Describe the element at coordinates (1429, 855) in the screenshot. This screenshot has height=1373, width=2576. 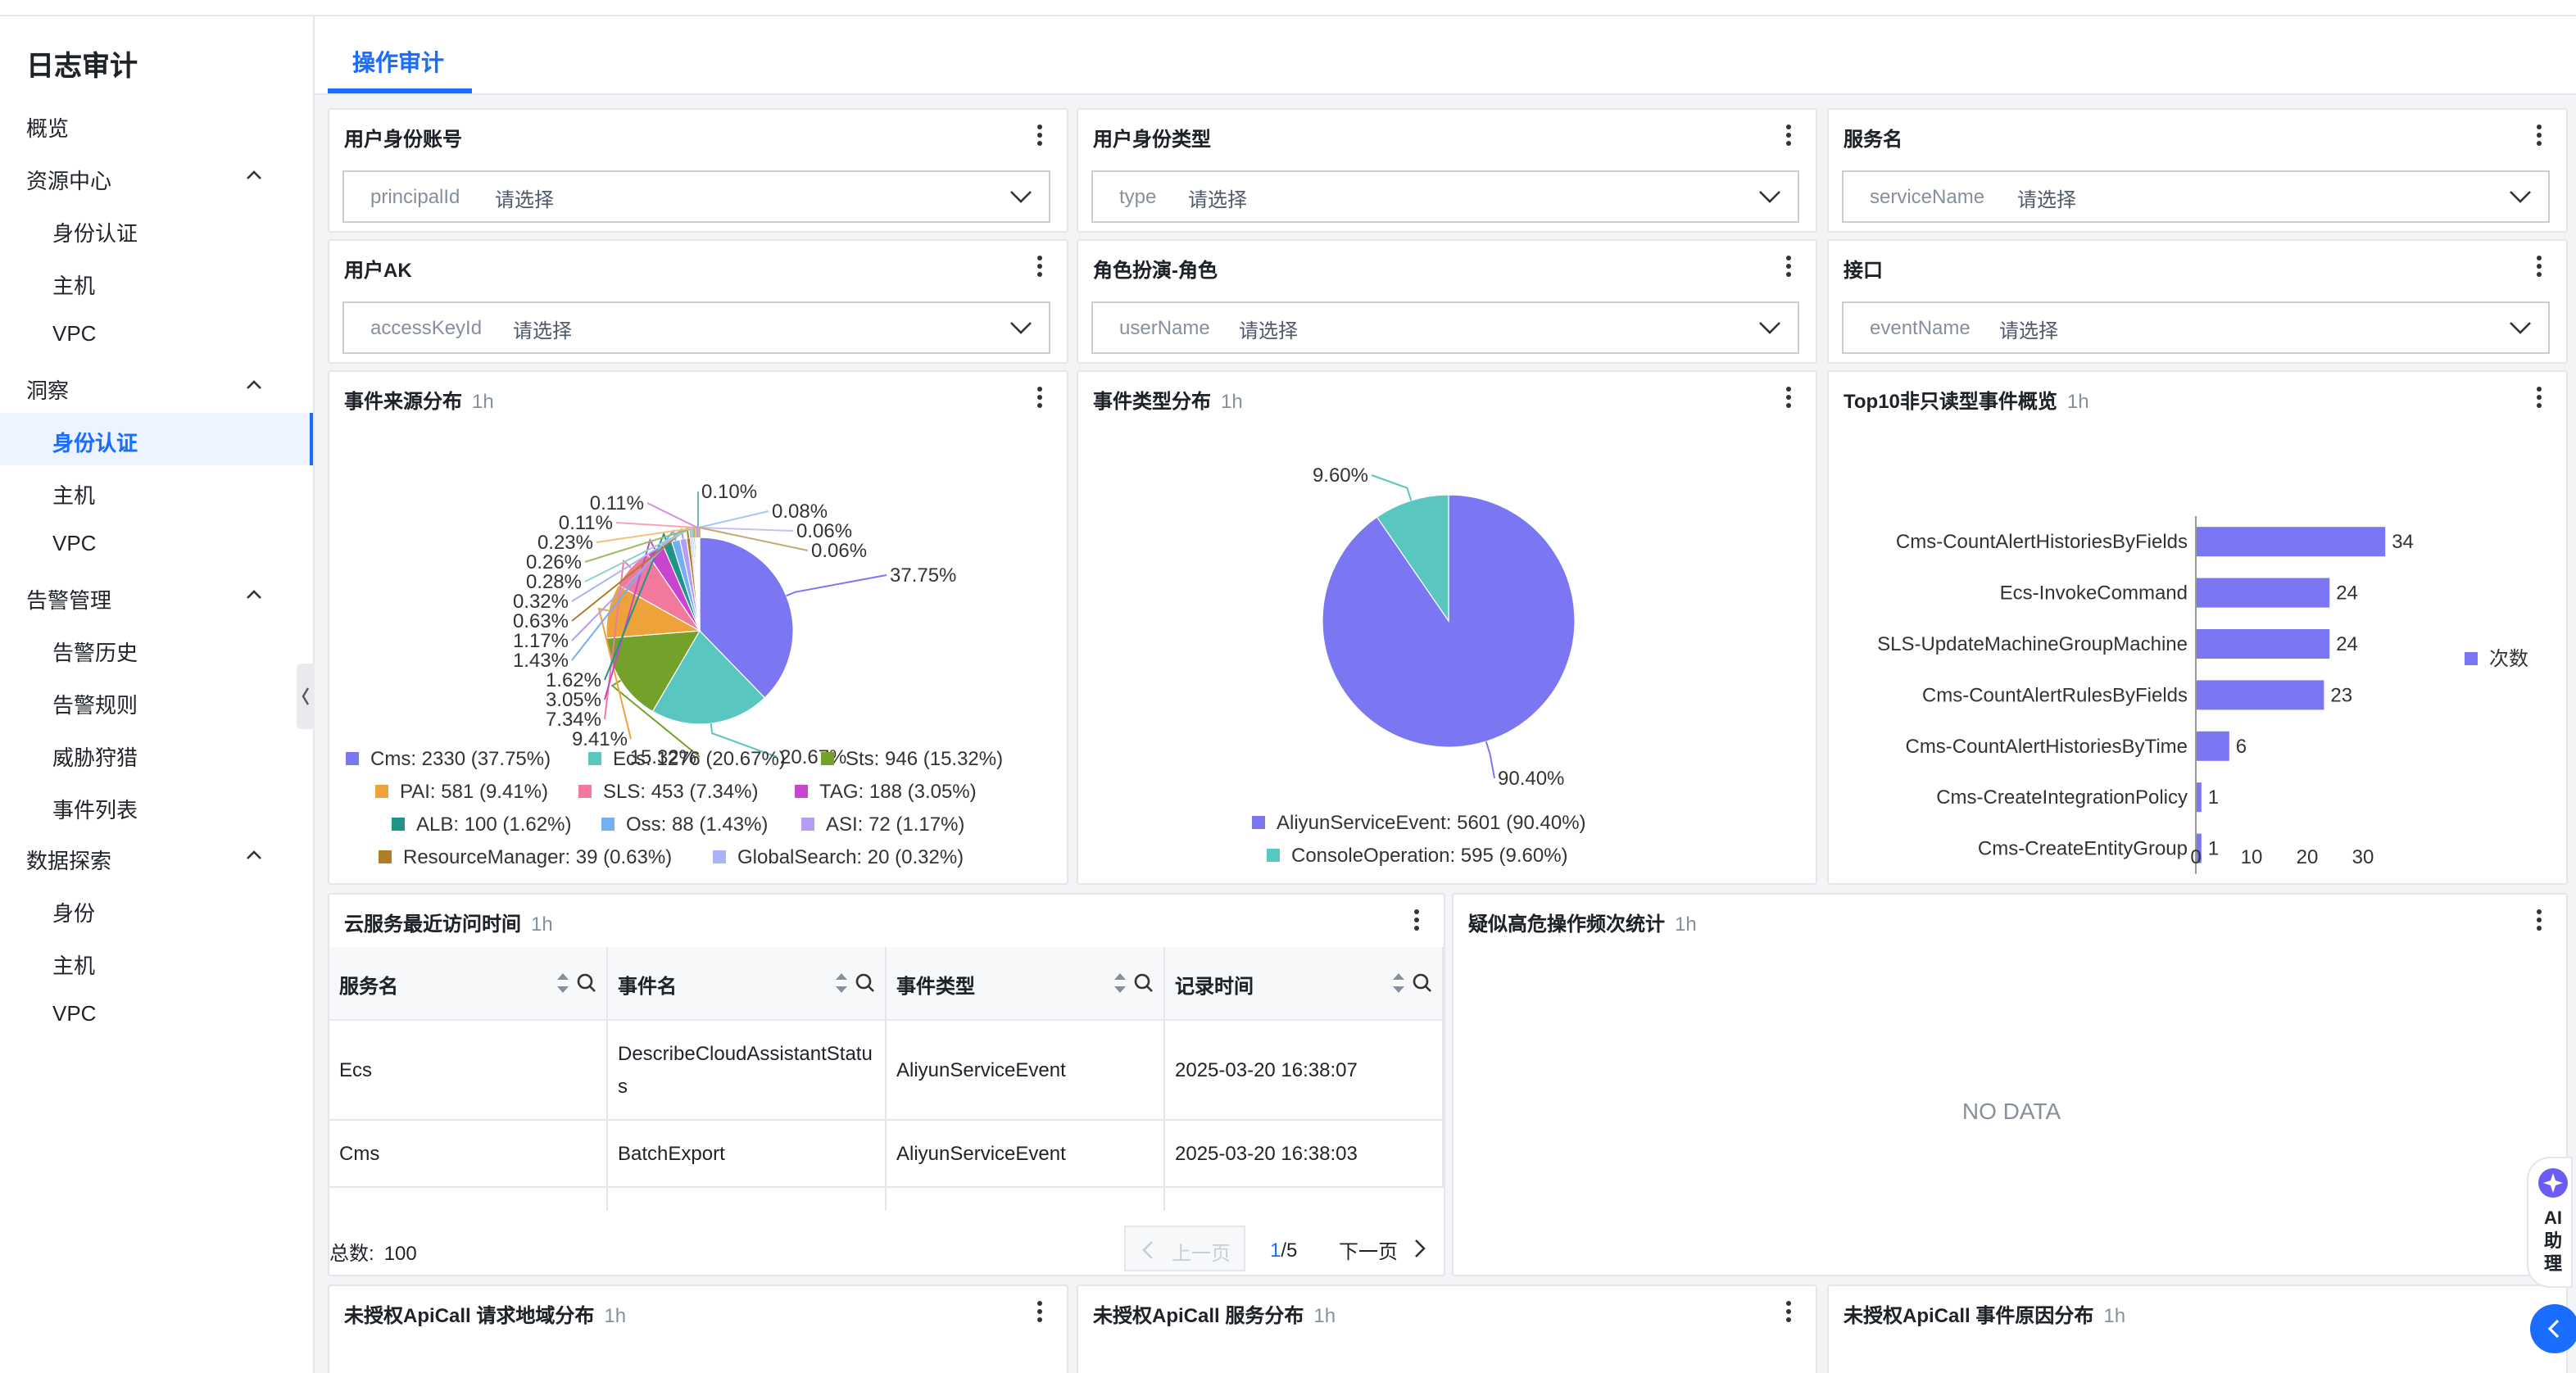
I see `legend-label: ConsoleOperation: 595 (9.60%)` at that location.